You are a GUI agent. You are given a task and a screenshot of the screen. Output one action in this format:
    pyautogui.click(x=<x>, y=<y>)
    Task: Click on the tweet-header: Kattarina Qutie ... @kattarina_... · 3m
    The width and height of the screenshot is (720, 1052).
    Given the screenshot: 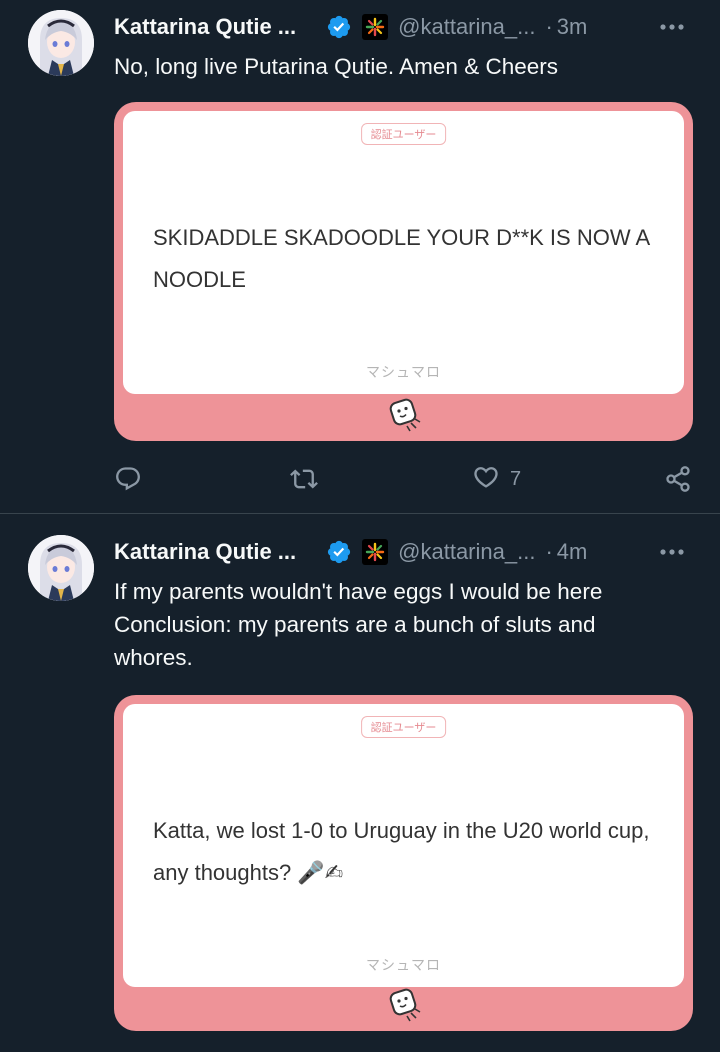 What is the action you would take?
    pyautogui.click(x=407, y=27)
    